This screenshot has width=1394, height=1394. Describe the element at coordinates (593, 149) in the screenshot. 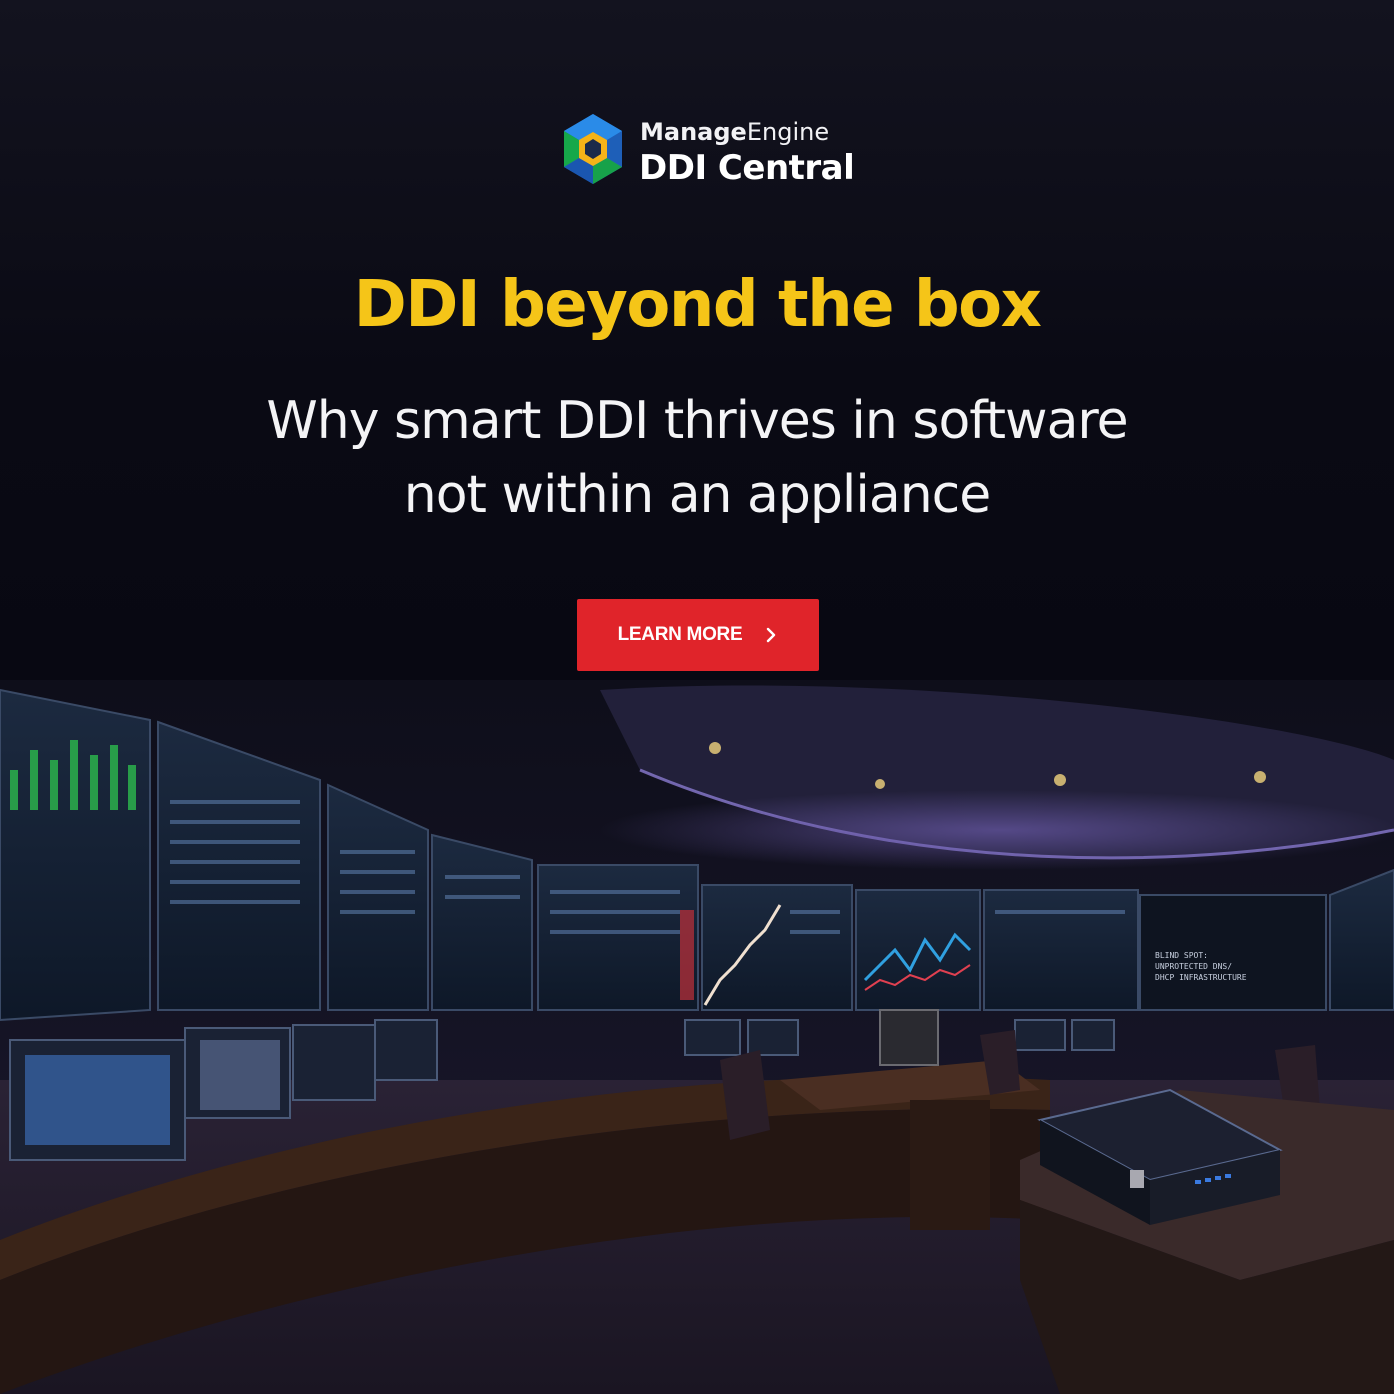

I see `hexagon-cube-logo-icon` at that location.